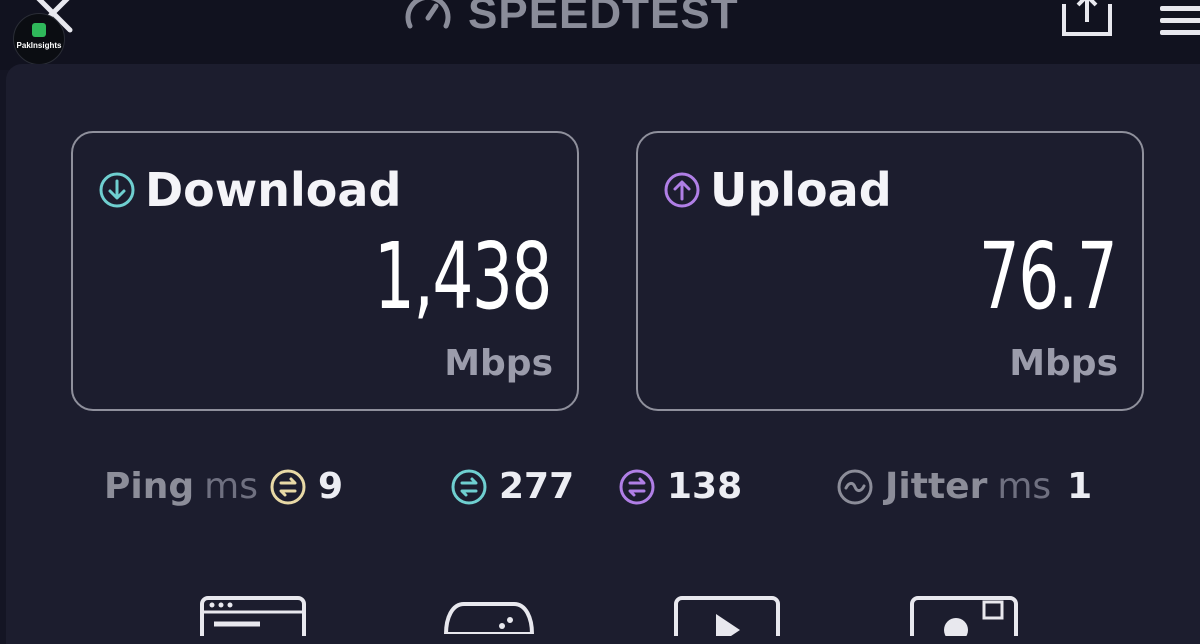  Describe the element at coordinates (600, 494) in the screenshot. I see `latency-row: Ping ms 9 277 138 Jitter ms 1` at that location.